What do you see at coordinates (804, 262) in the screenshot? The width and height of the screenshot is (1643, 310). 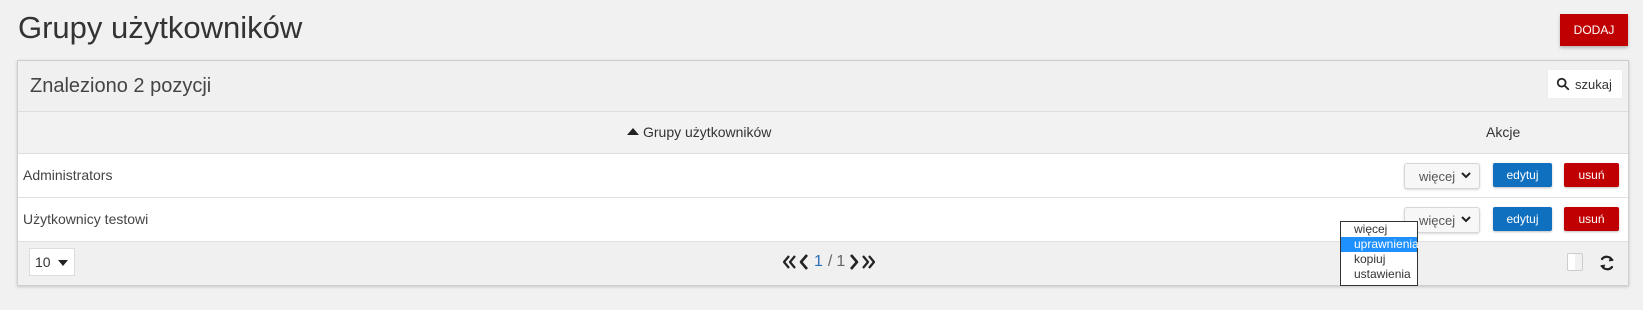 I see `previous-page-icon` at bounding box center [804, 262].